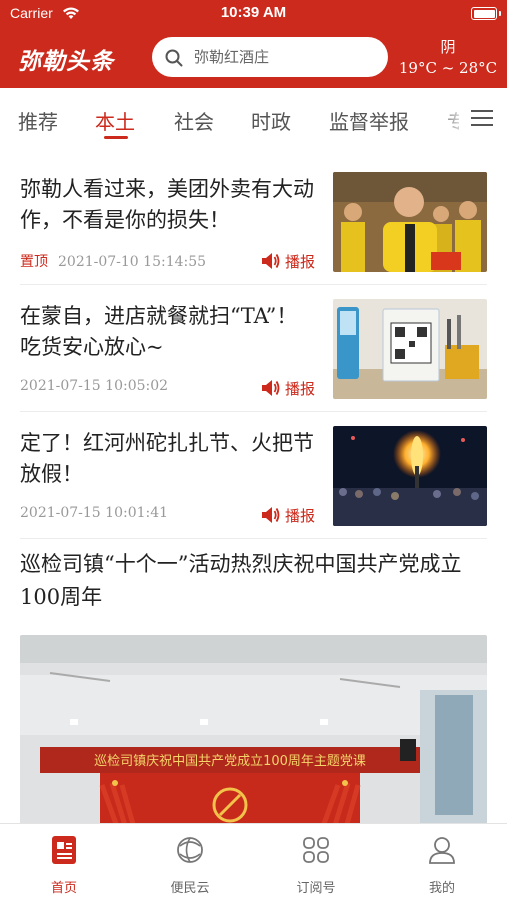  What do you see at coordinates (316, 888) in the screenshot?
I see `nav-label: 订阅号` at bounding box center [316, 888].